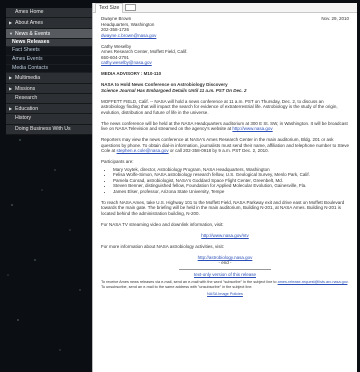 This screenshot has width=360, height=372. I want to click on astrobiology-link: http://astrobiology.nasa.gov, so click(225, 257).